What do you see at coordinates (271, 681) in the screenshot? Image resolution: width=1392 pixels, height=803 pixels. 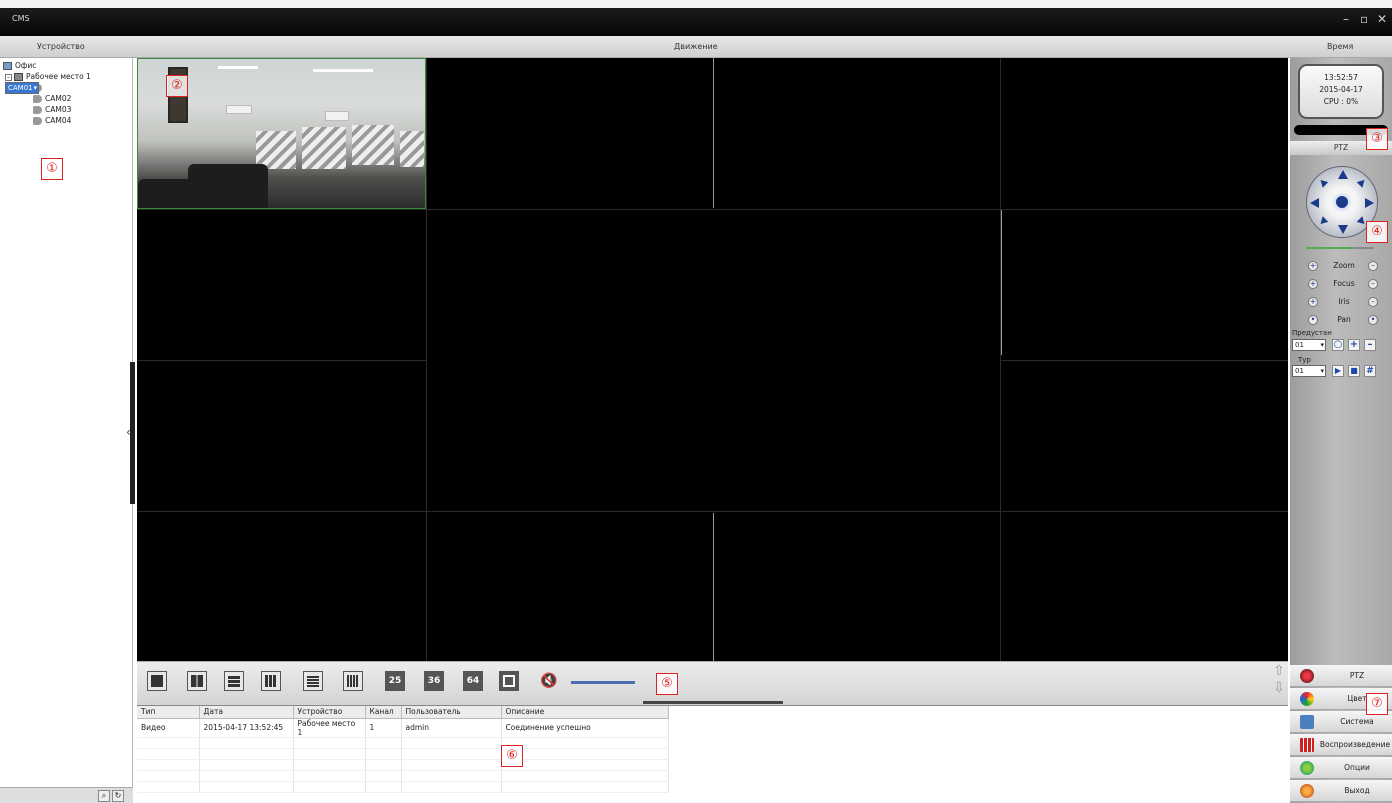 I see `layout-9-button` at bounding box center [271, 681].